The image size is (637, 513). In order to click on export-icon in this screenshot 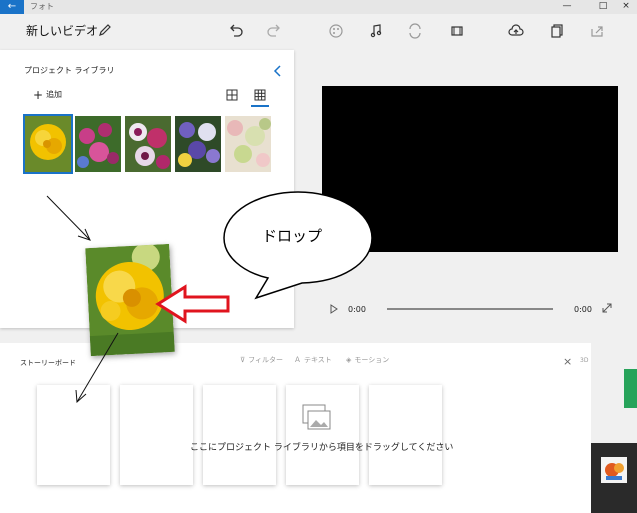, I will do `click(597, 31)`.